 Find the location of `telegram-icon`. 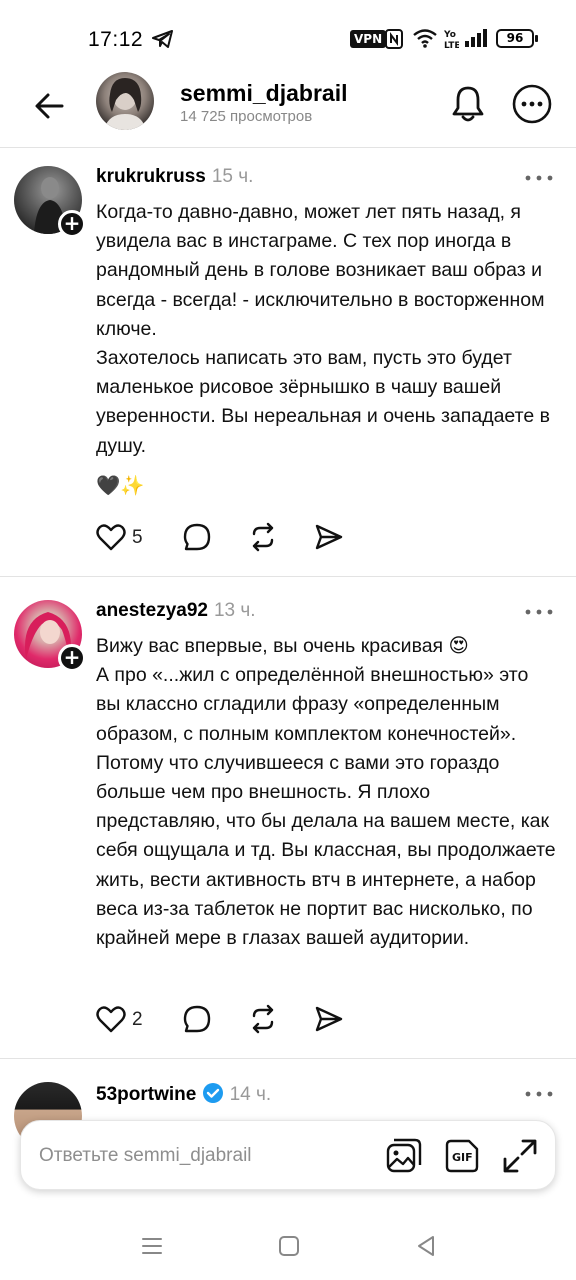

telegram-icon is located at coordinates (162, 39).